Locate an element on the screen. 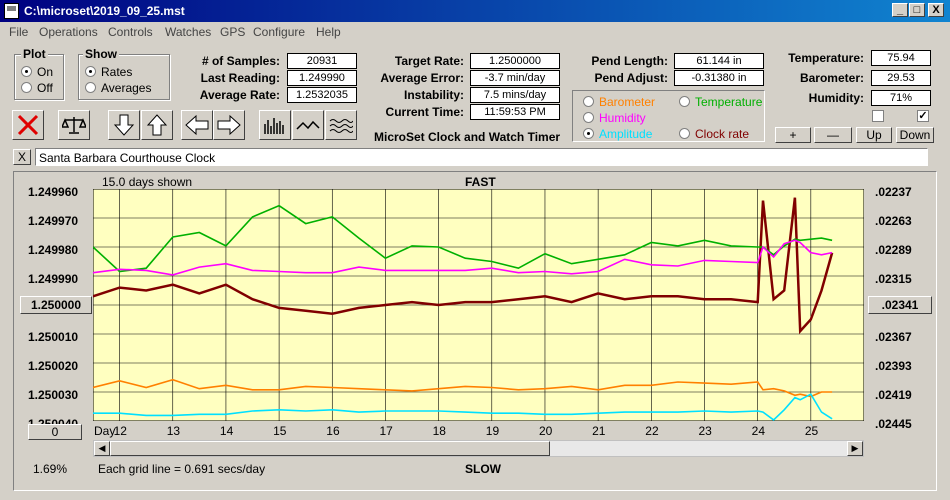 This screenshot has height=500, width=950. zero-button: 0 is located at coordinates (55, 432).